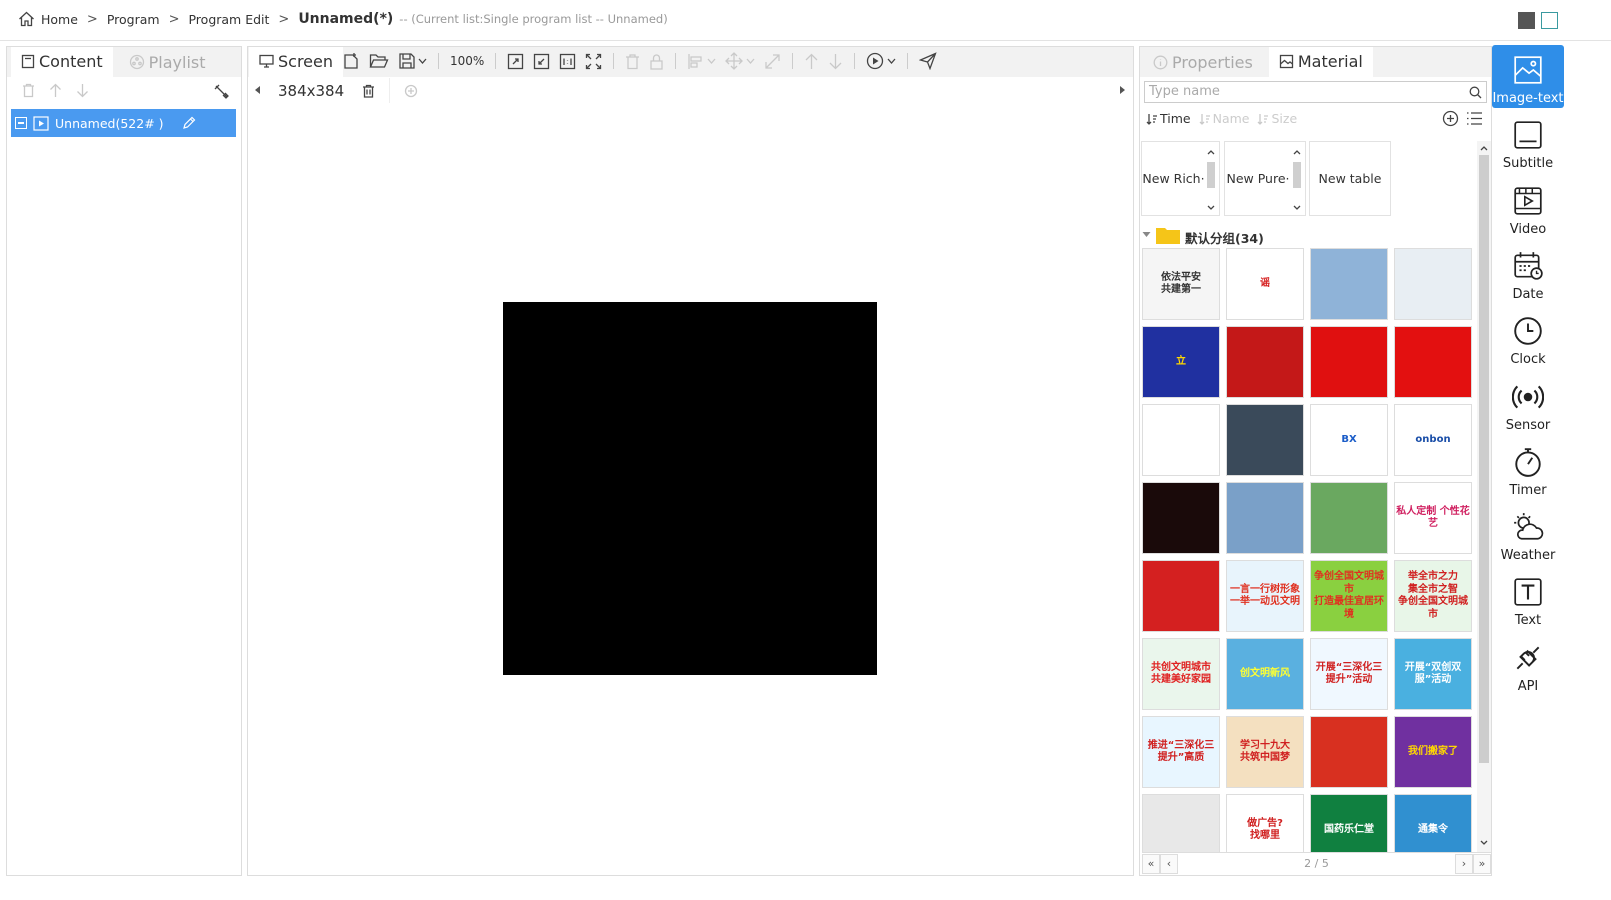 The height and width of the screenshot is (900, 1611). What do you see at coordinates (1433, 823) in the screenshot?
I see `material-thumbnail: 通集令` at bounding box center [1433, 823].